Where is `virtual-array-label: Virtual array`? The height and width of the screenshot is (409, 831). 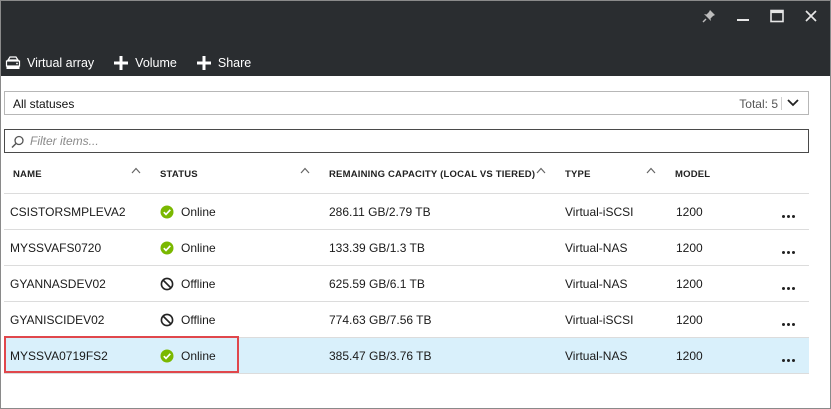 virtual-array-label: Virtual array is located at coordinates (61, 63).